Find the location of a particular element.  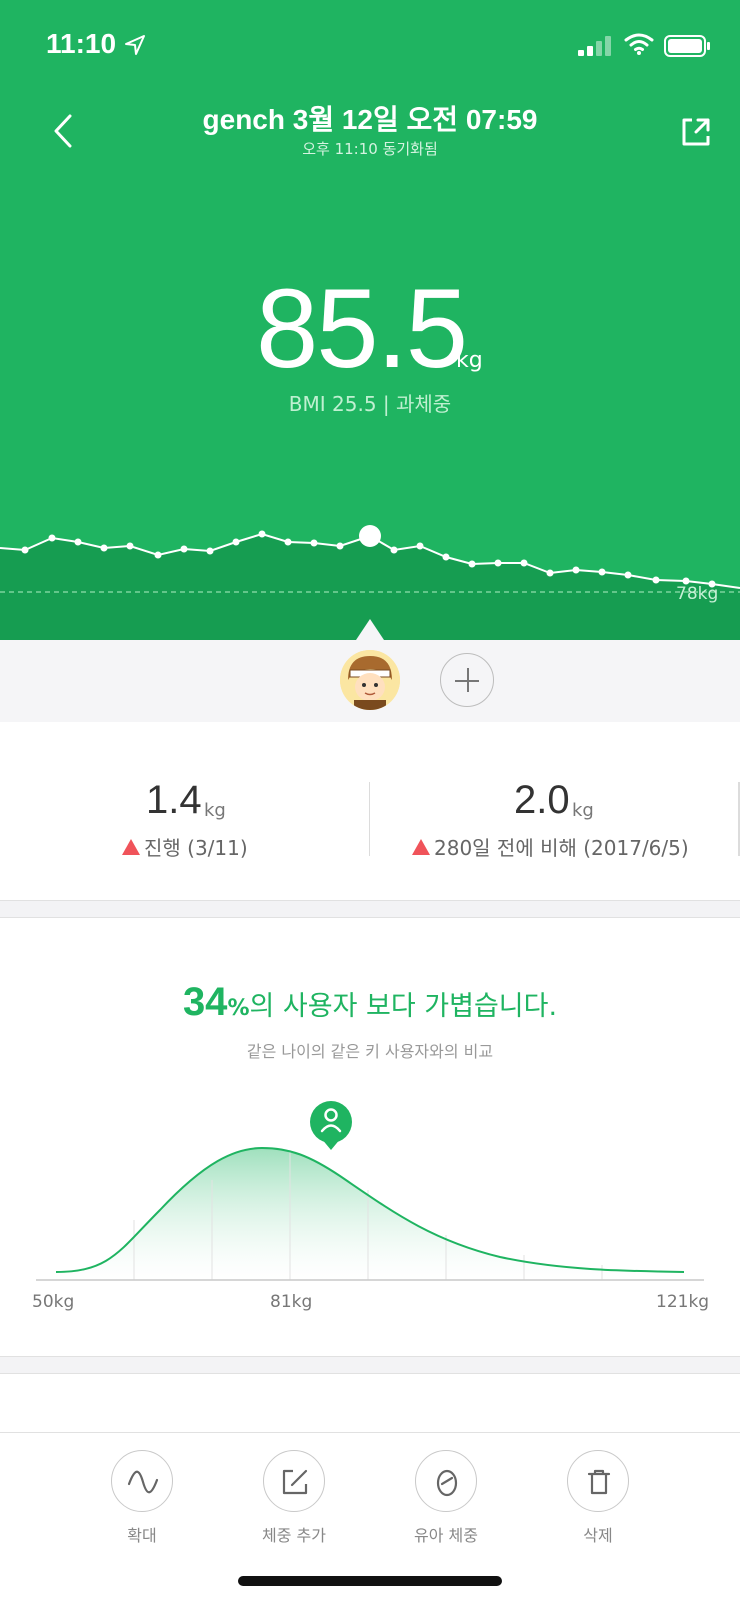

add-weight-label: 체중 추가 is located at coordinates (294, 1535).